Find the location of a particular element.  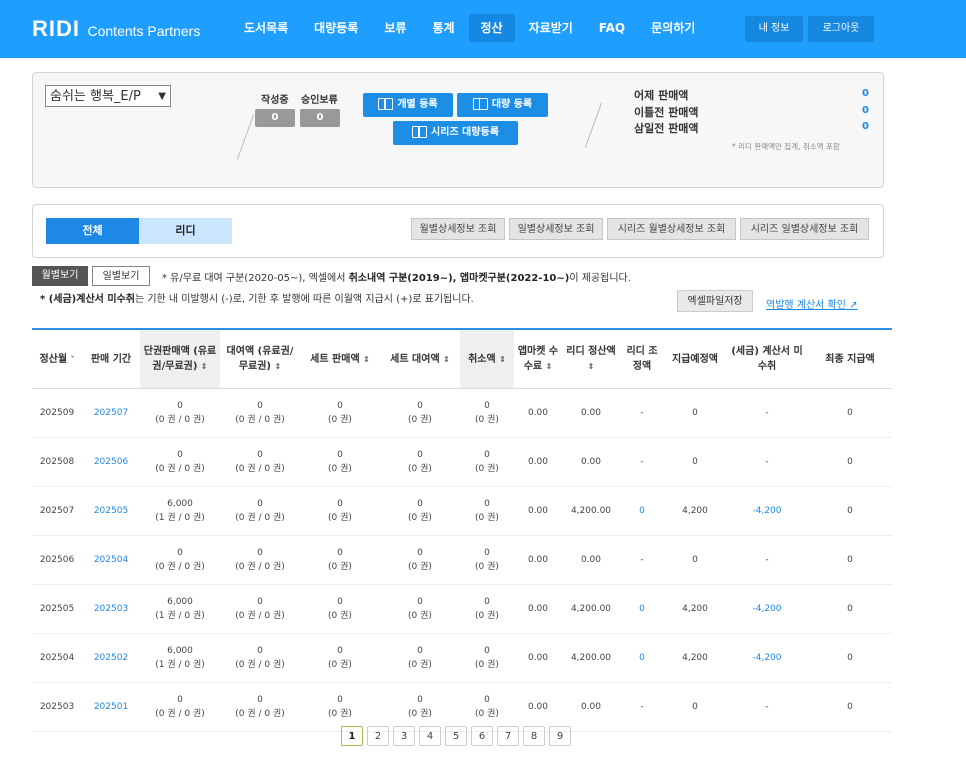

logout-button: 로그아웃 is located at coordinates (841, 29).